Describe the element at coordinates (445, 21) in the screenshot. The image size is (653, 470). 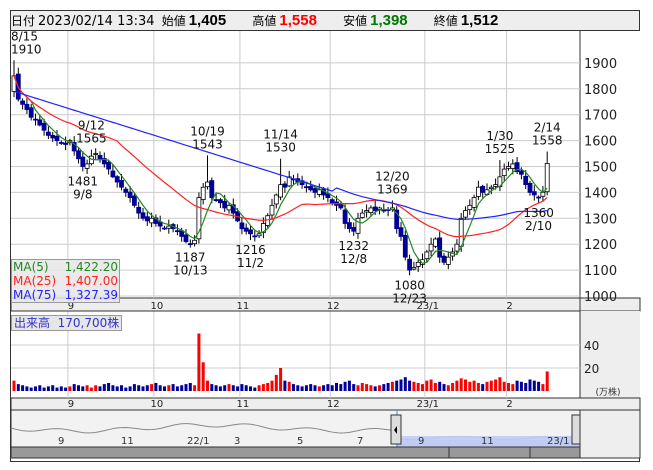
I see `close-label: 終値` at that location.